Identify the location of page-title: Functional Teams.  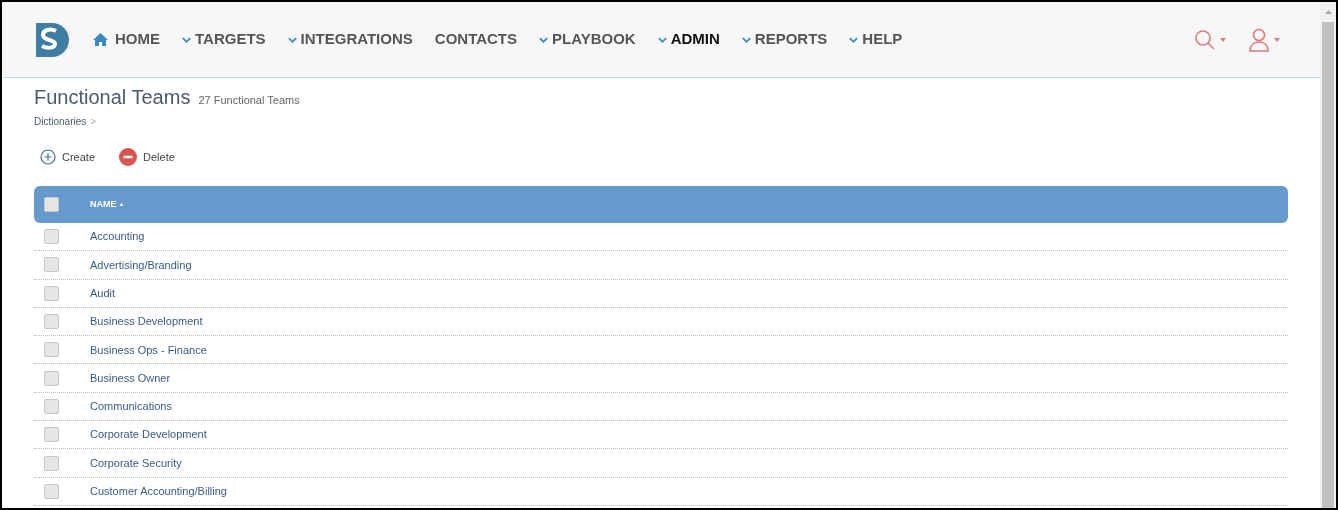
(112, 97).